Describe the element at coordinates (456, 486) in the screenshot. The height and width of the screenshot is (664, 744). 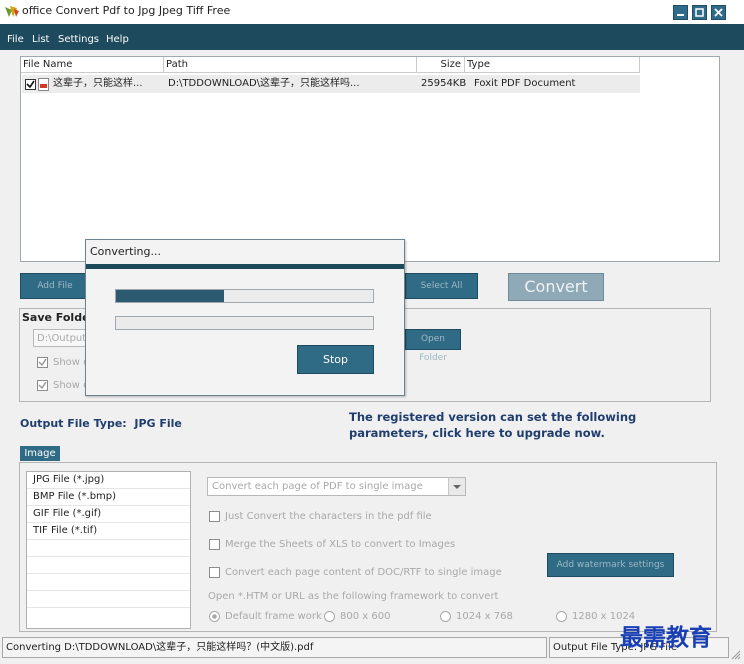
I see `chevron-down-icon` at that location.